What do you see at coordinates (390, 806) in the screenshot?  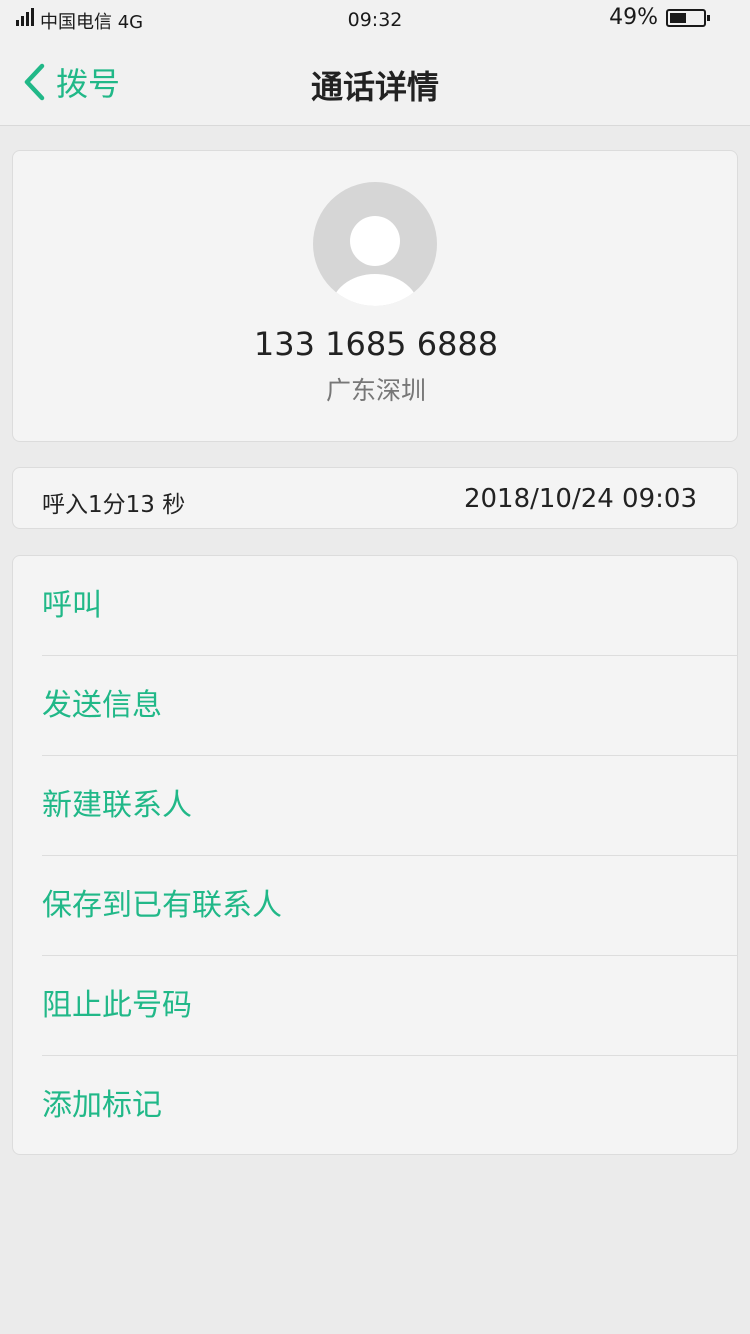 I see `new-contact-button: 新建联系人` at bounding box center [390, 806].